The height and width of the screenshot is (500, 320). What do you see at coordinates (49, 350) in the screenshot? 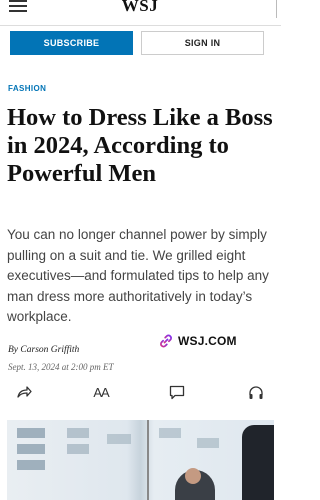
I see `author-link: Carson Griffith` at bounding box center [49, 350].